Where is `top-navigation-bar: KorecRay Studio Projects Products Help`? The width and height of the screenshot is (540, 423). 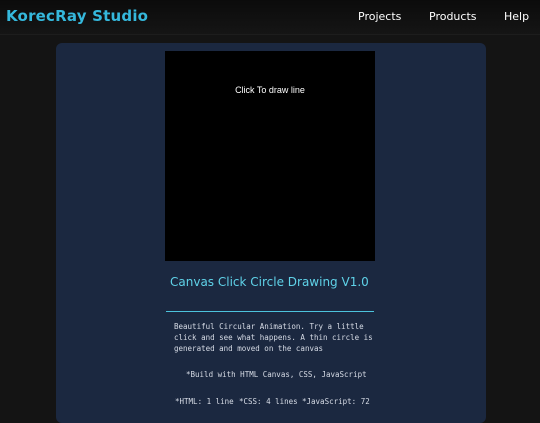
top-navigation-bar: KorecRay Studio Projects Products Help is located at coordinates (270, 17).